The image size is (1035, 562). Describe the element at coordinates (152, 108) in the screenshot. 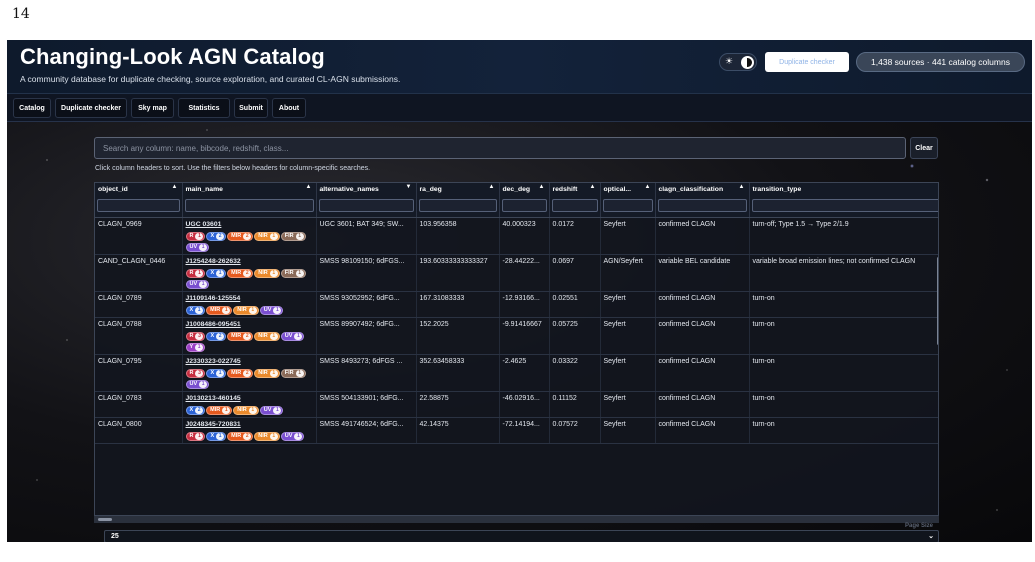

I see `tab-sky-map: Sky map` at that location.